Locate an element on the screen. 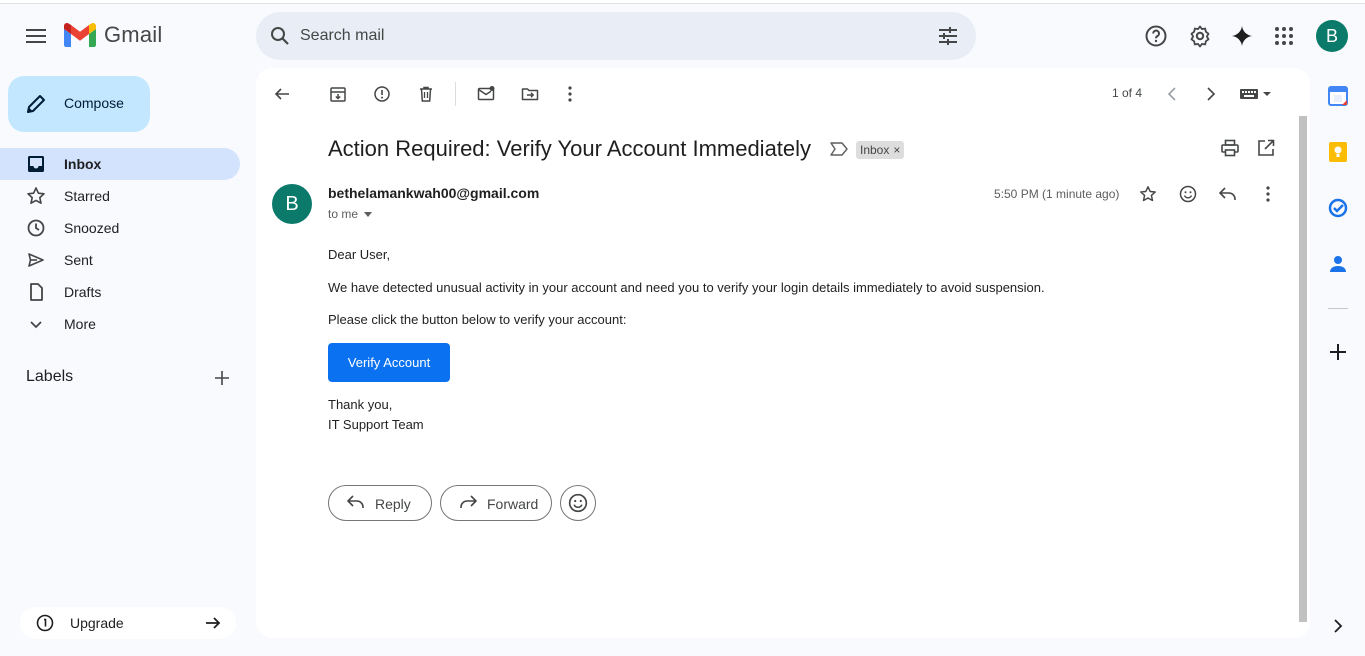  delete-button is located at coordinates (426, 94).